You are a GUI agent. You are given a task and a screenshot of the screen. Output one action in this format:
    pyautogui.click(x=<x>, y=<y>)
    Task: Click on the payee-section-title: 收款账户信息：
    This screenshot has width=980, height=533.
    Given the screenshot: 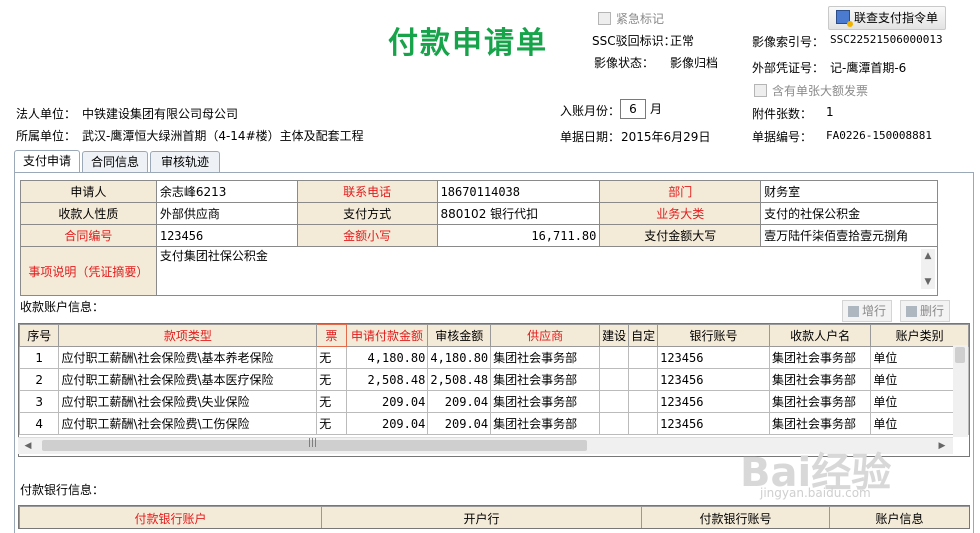 What is the action you would take?
    pyautogui.click(x=62, y=307)
    